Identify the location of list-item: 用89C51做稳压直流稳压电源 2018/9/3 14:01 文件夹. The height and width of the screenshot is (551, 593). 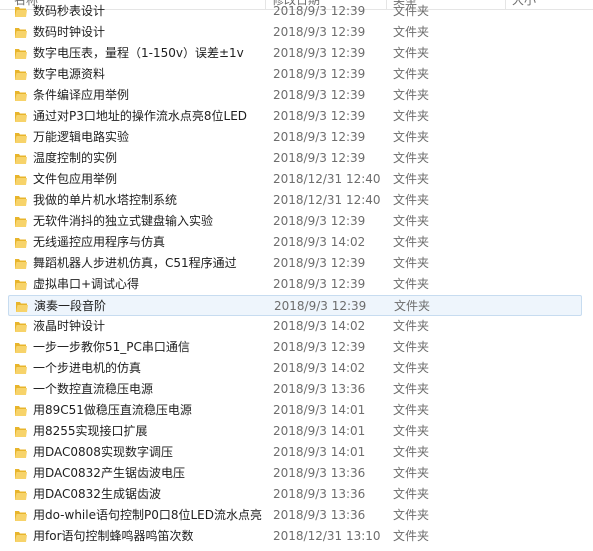
(295, 410).